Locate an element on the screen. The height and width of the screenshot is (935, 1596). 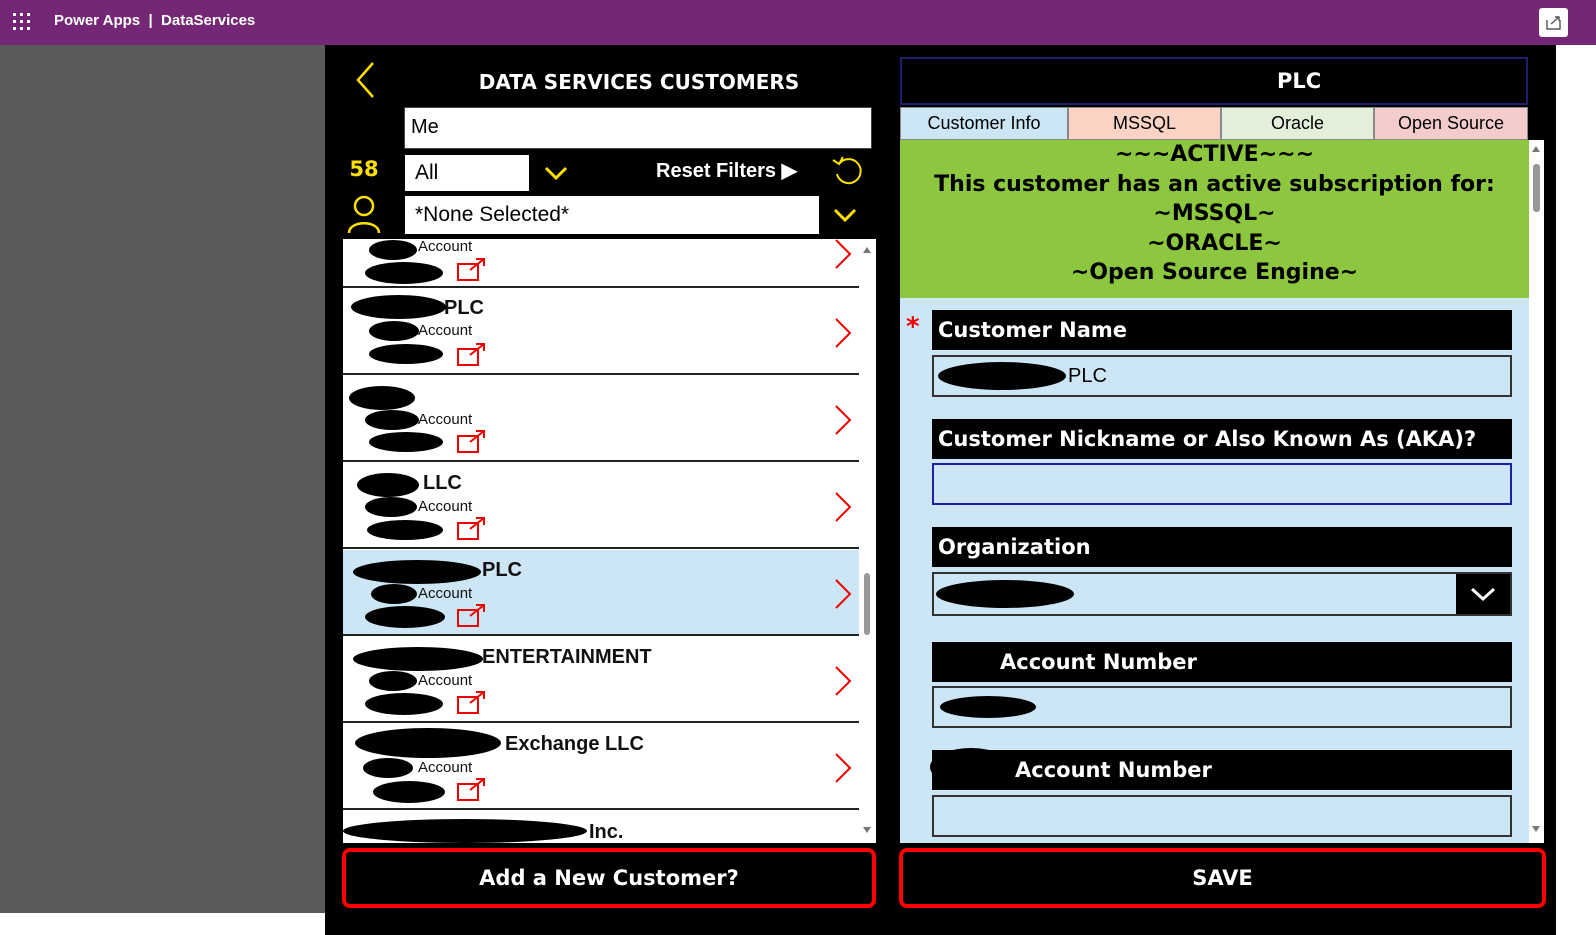
record-title: PLC is located at coordinates (1299, 81).